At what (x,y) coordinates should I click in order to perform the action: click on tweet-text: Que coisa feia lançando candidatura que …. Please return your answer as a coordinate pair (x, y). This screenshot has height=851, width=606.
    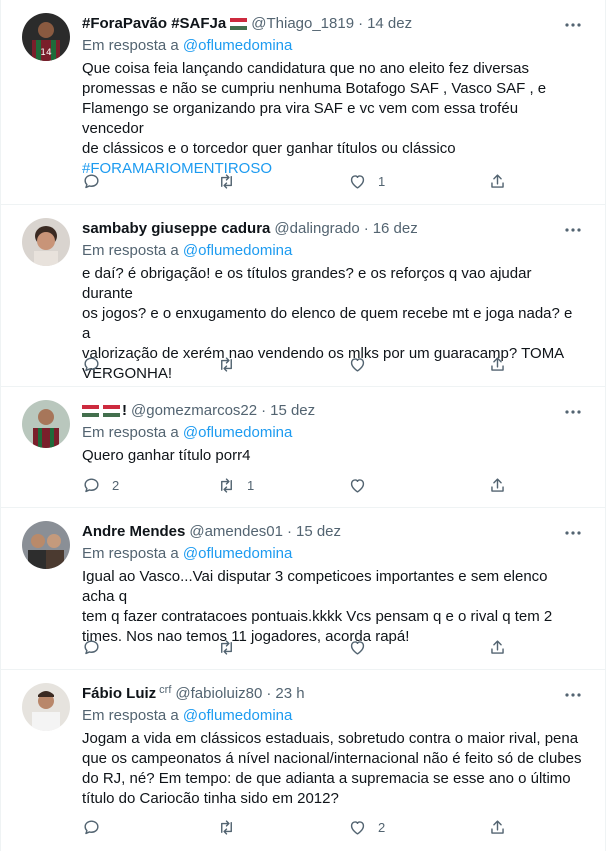
    Looking at the image, I should click on (314, 108).